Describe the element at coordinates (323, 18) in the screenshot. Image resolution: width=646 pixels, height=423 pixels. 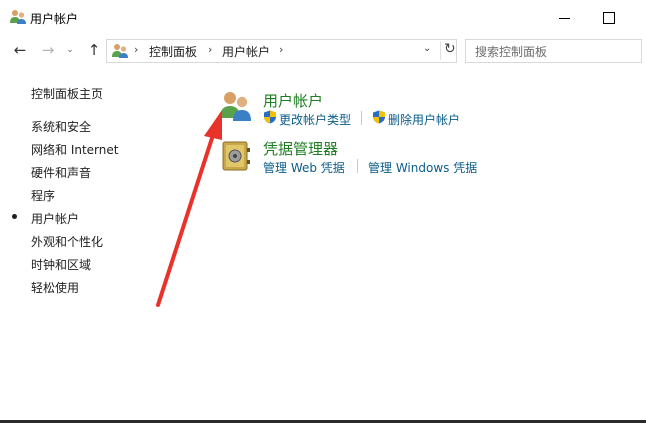
I see `title-bar: 用户帐户` at that location.